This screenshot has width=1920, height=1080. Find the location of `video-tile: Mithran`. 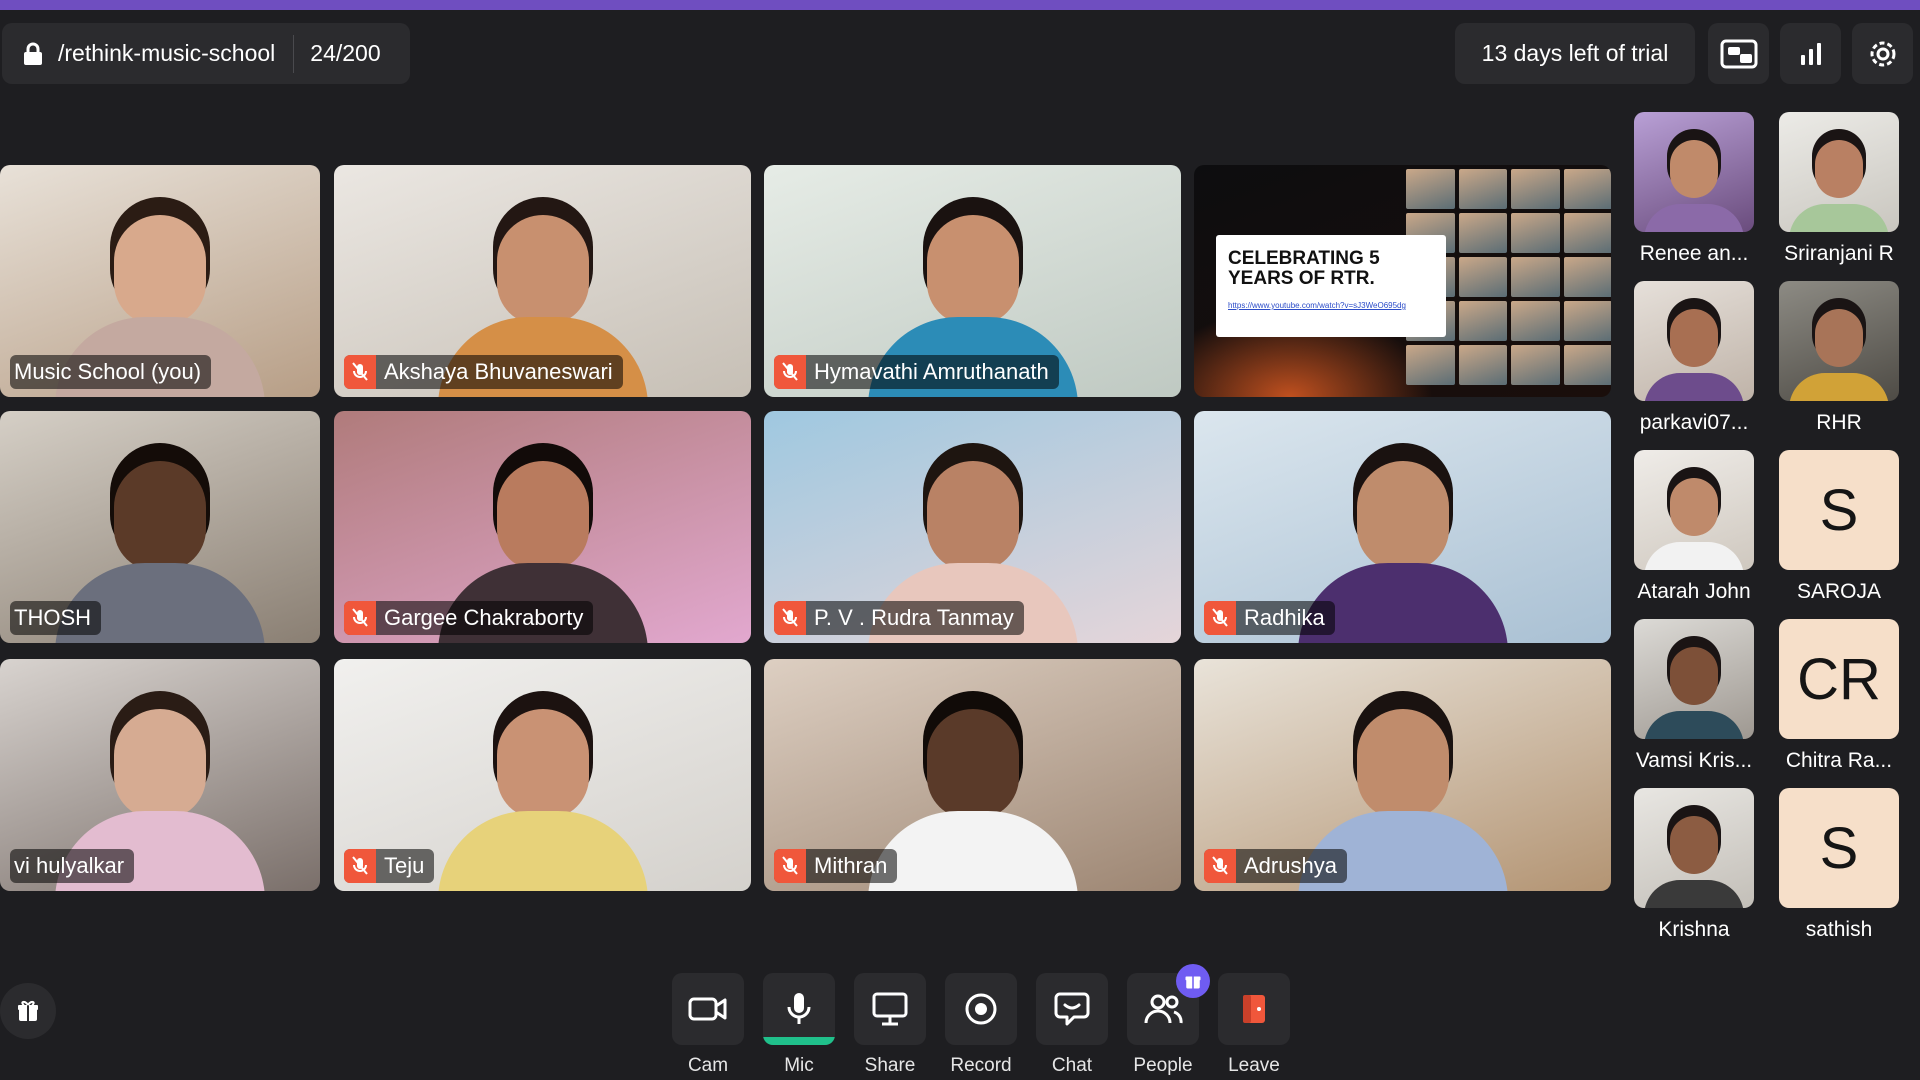

video-tile: Mithran is located at coordinates (972, 775).